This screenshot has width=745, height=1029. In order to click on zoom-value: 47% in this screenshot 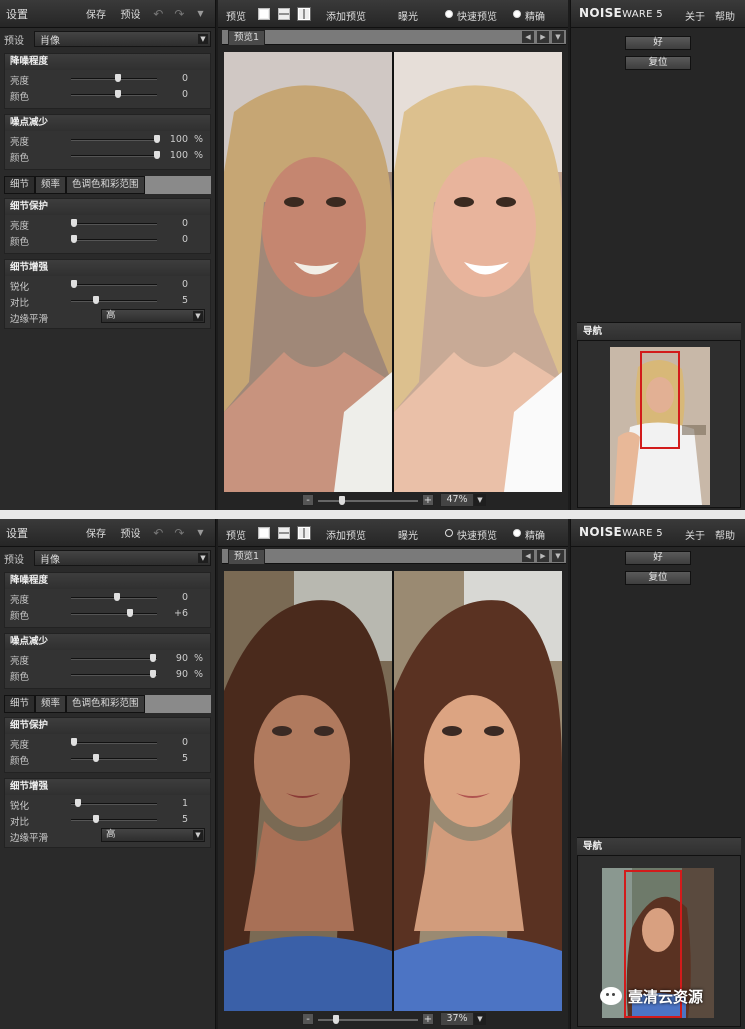, I will do `click(457, 500)`.